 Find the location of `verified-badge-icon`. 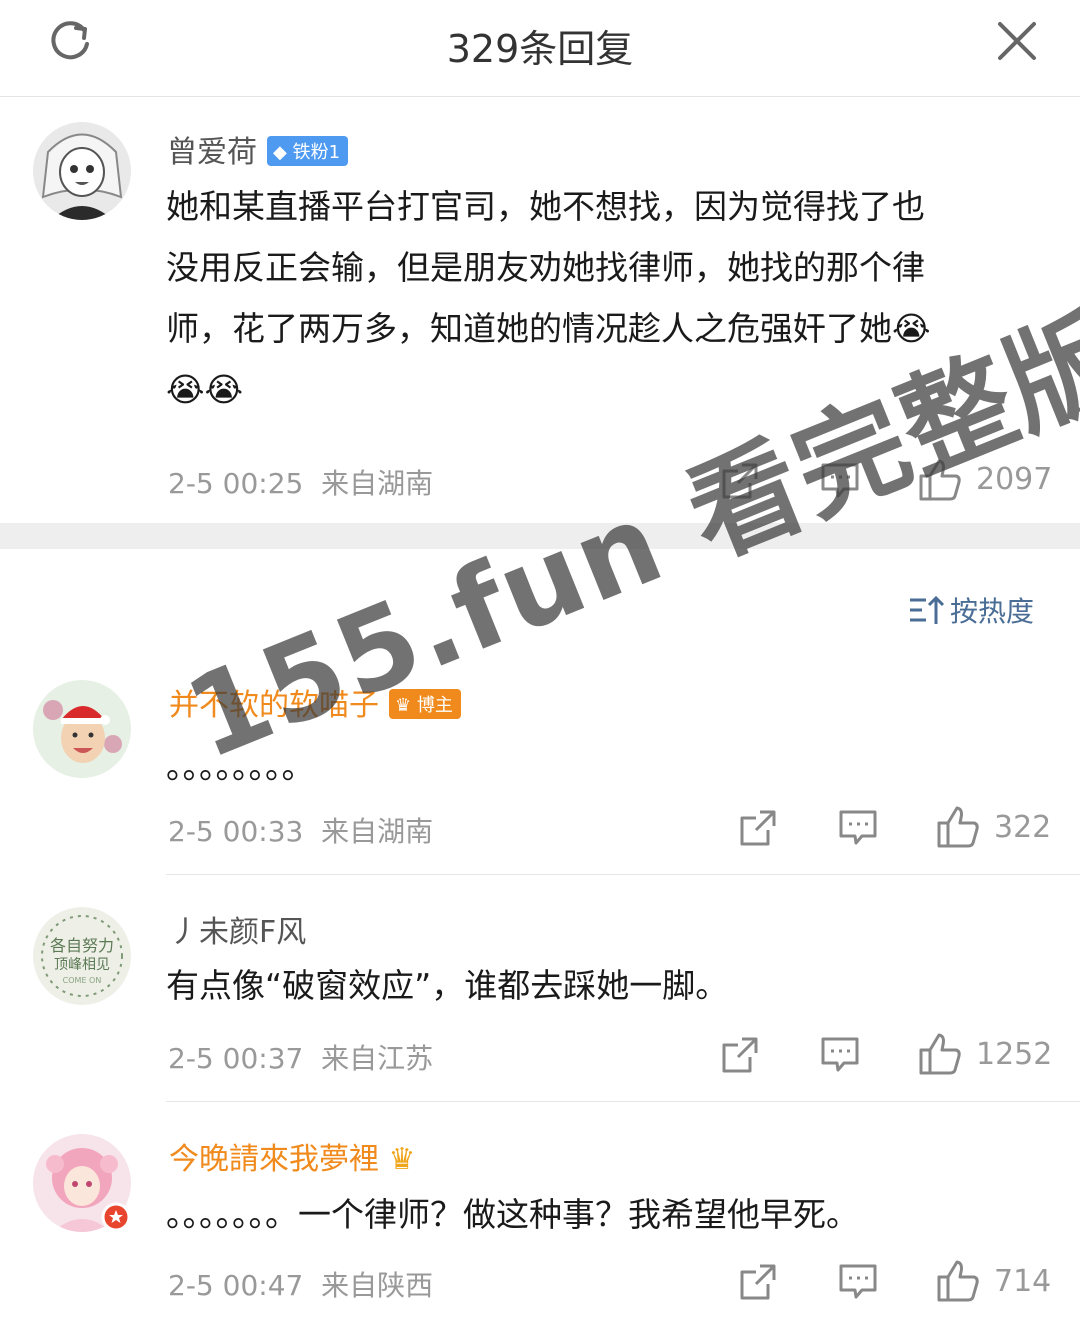

verified-badge-icon is located at coordinates (116, 1217).